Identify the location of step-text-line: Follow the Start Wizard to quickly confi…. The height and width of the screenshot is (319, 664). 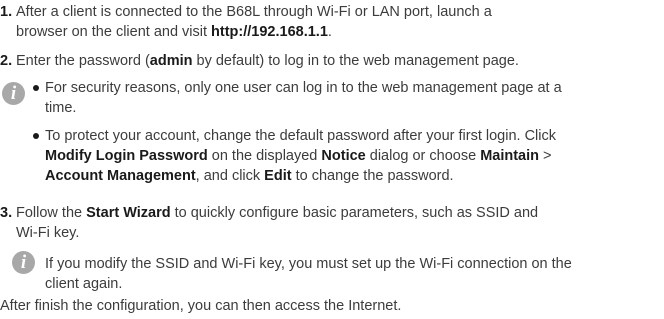
(277, 213).